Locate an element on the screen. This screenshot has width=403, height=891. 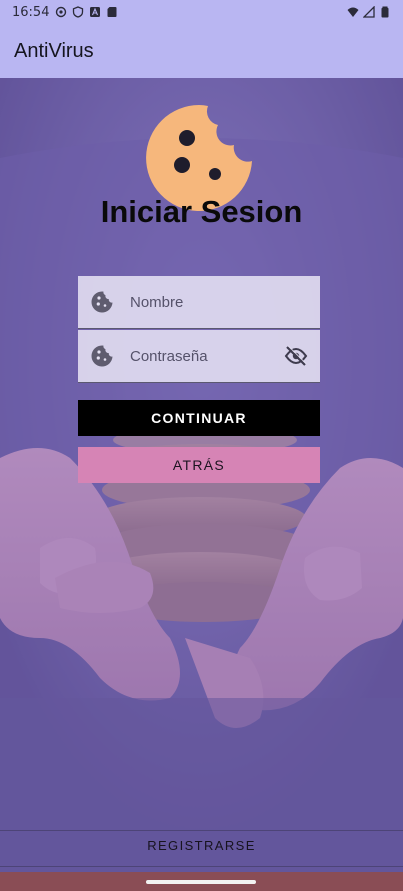
sd-card-icon is located at coordinates (112, 12).